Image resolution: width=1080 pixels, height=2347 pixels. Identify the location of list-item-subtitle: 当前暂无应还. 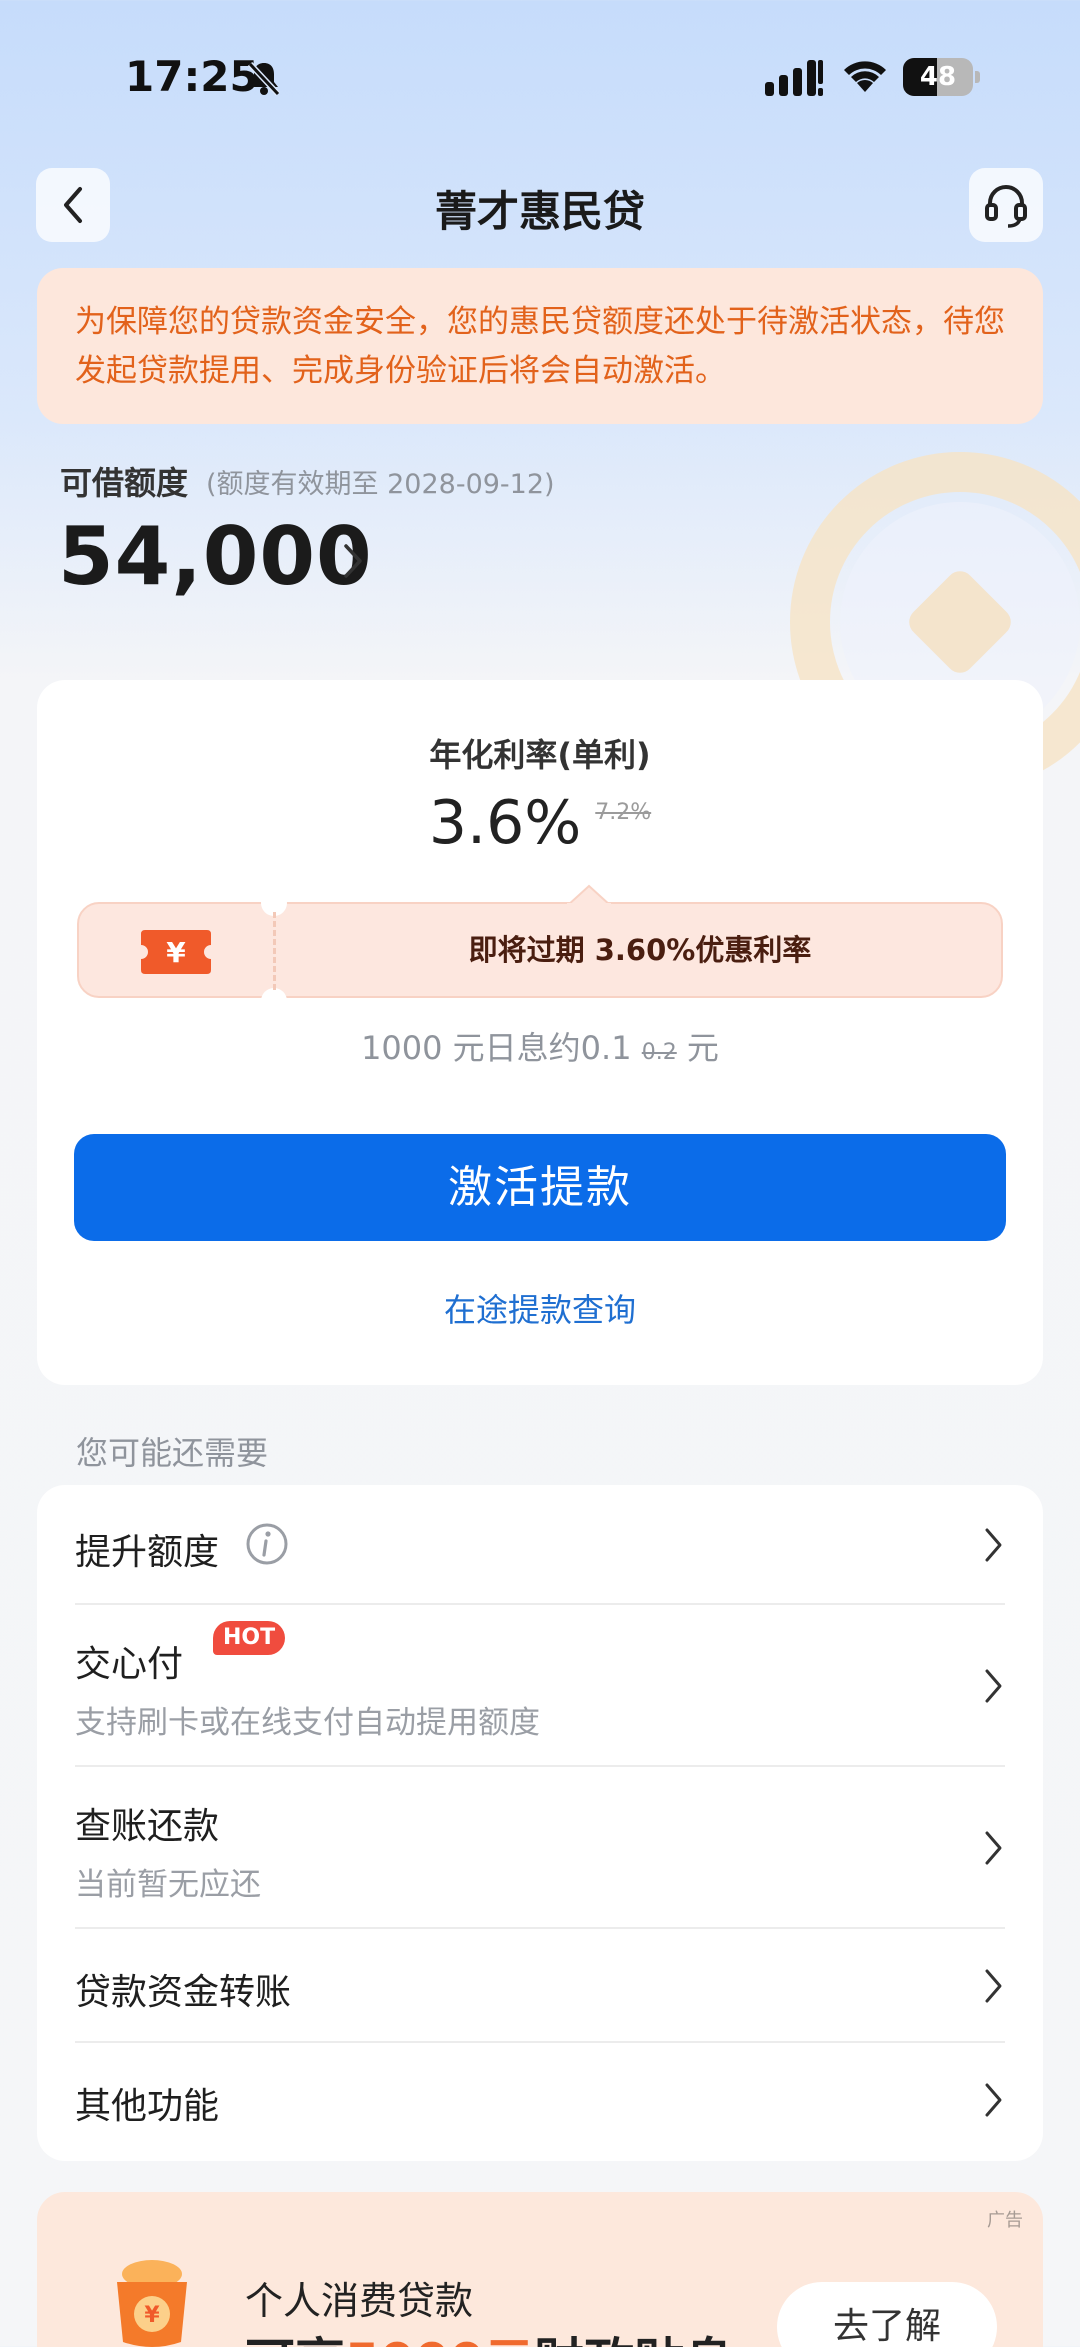
(168, 1885).